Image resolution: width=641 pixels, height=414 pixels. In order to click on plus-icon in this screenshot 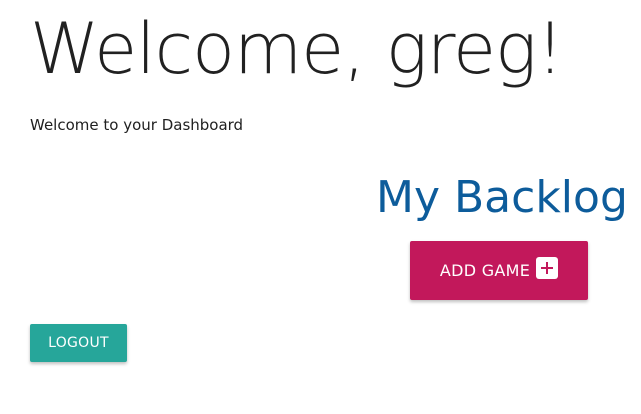, I will do `click(547, 267)`.